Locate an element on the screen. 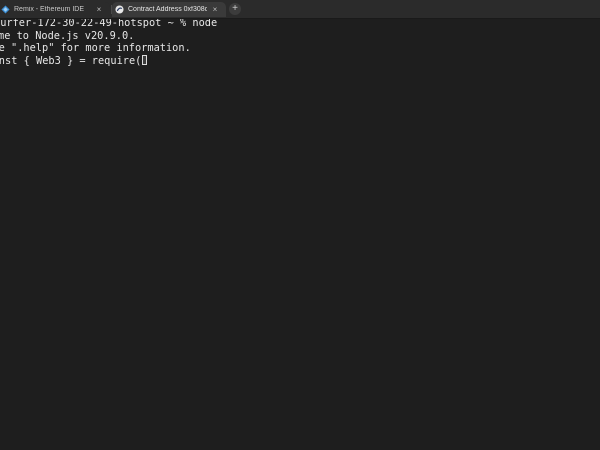  terminal-output-line: Type ".help" for more information. is located at coordinates (95, 48).